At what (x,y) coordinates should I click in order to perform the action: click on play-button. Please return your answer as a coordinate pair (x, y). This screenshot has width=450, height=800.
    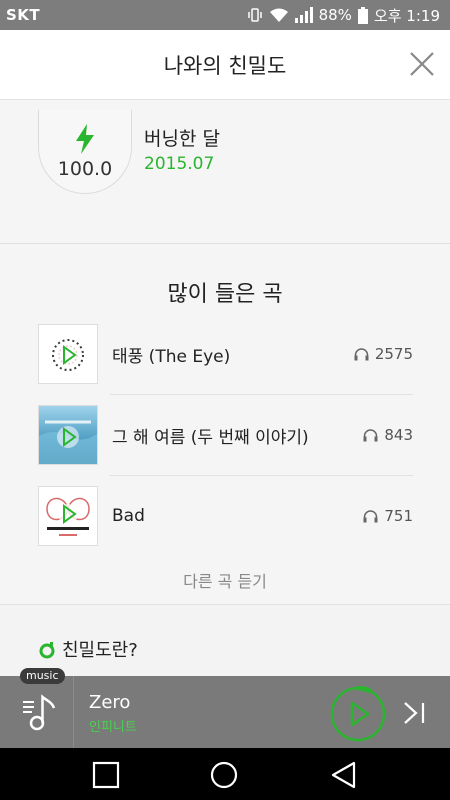
    Looking at the image, I should click on (358, 714).